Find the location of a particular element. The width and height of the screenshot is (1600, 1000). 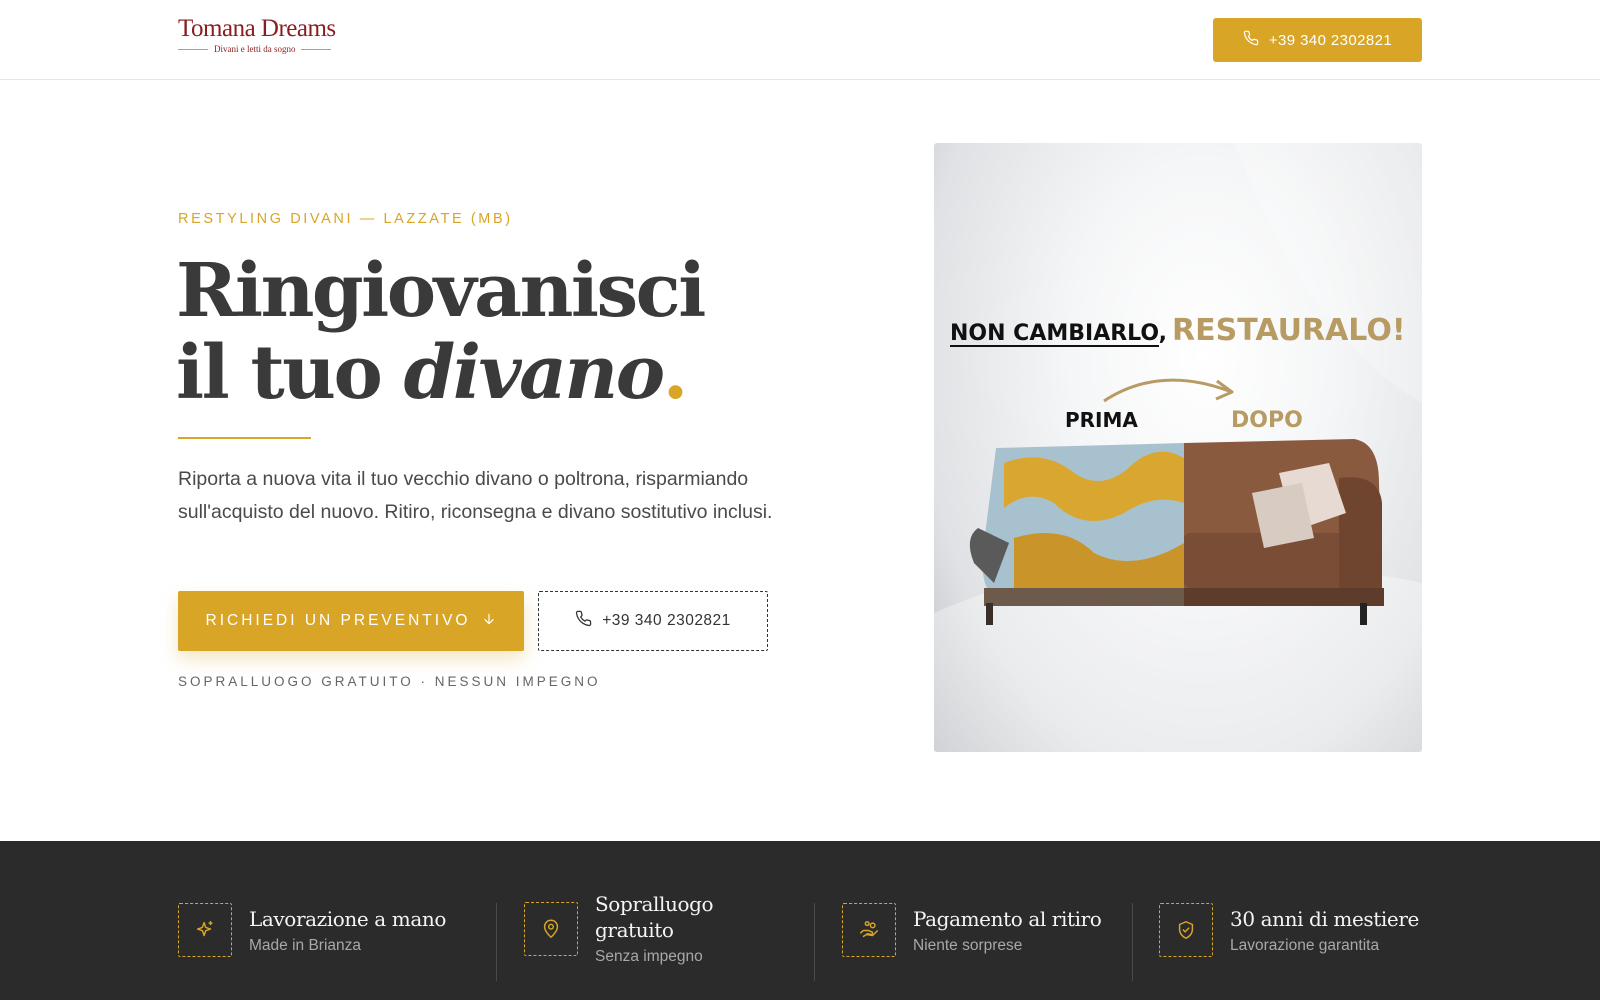

logo-tagline: Divani e letti da sogno is located at coordinates (255, 49).